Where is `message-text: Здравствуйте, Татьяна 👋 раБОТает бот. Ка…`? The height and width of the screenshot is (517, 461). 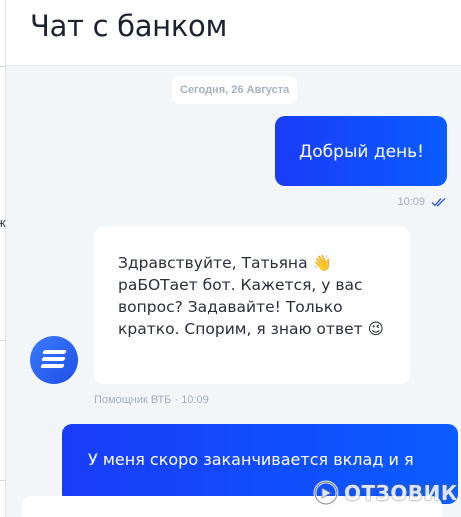
message-text: Здравствуйте, Татьяна 👋 раБОТает бот. Ка… is located at coordinates (251, 296).